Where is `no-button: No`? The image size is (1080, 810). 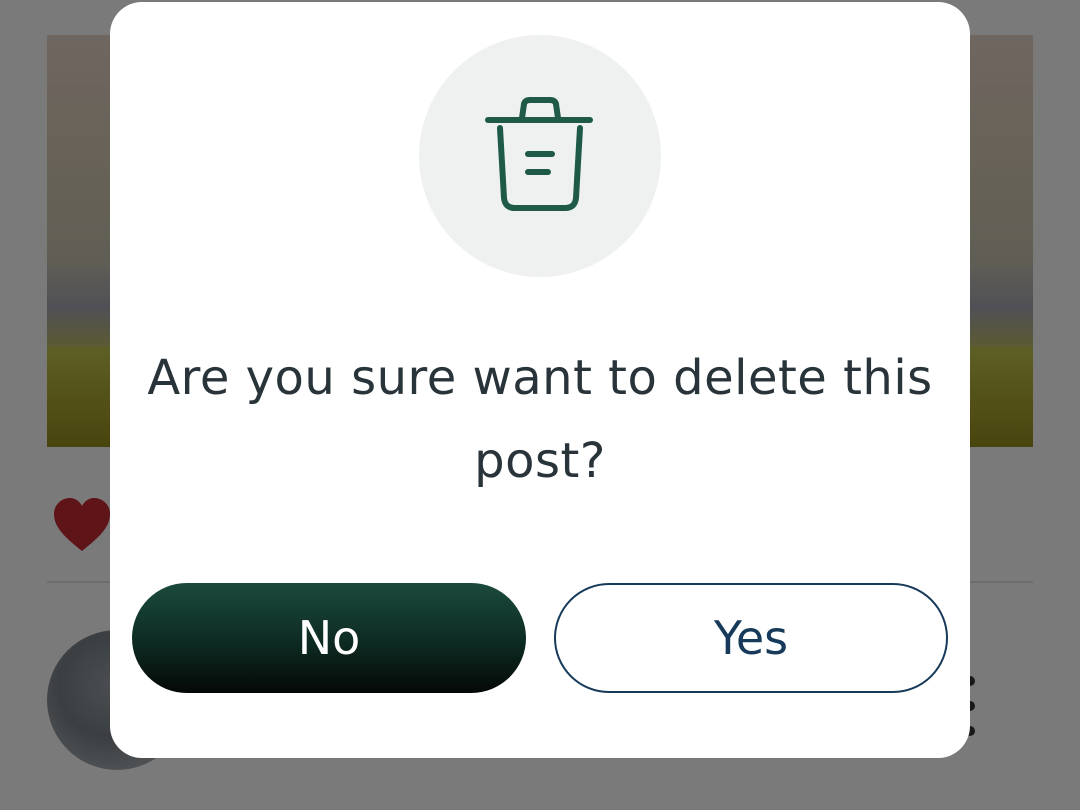
no-button: No is located at coordinates (329, 638).